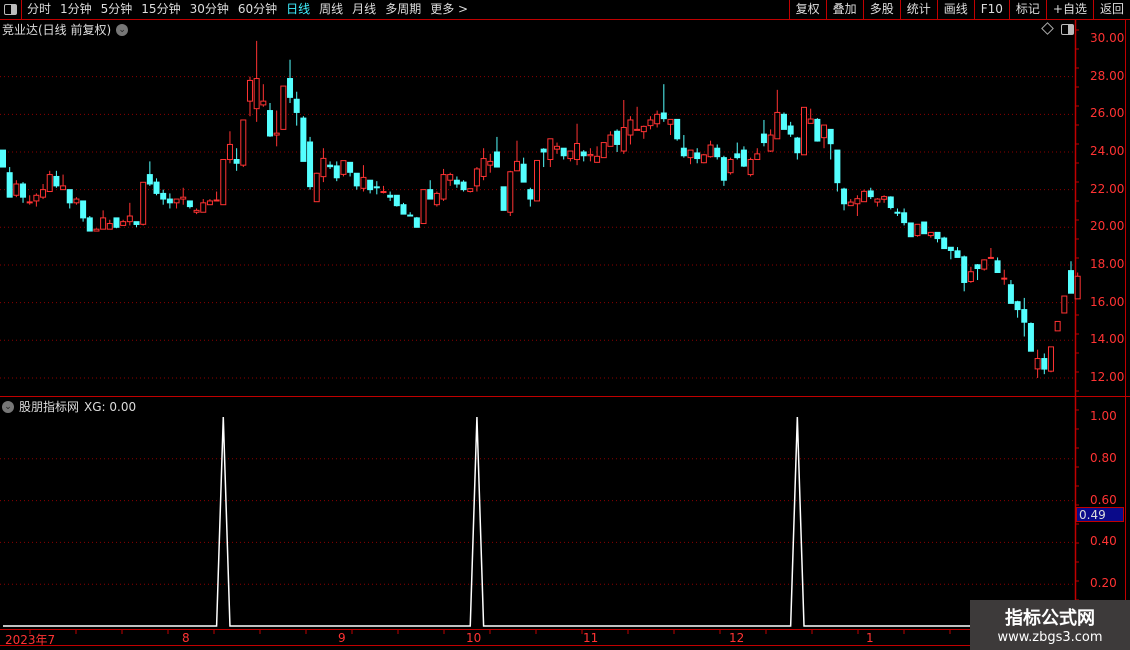  What do you see at coordinates (955, 9) in the screenshot?
I see `toolbar-button: 画线` at bounding box center [955, 9].